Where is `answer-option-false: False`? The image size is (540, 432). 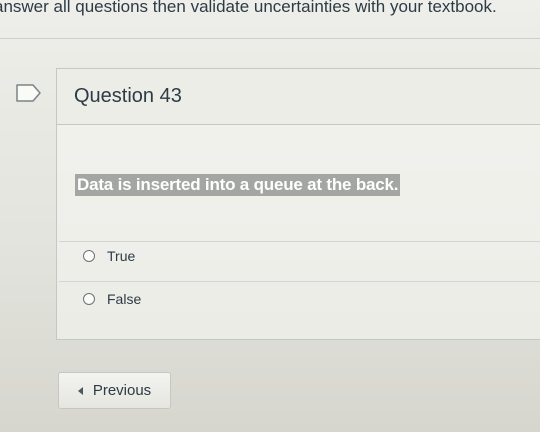 answer-option-false: False is located at coordinates (112, 299).